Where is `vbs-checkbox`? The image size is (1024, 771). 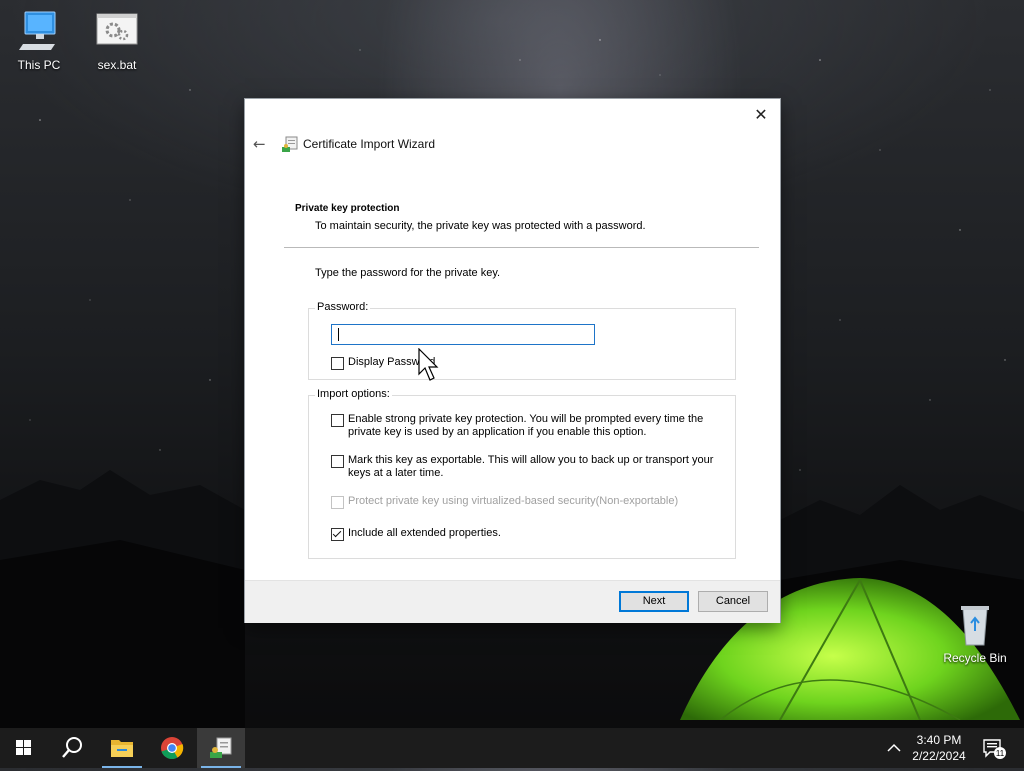 vbs-checkbox is located at coordinates (337, 502).